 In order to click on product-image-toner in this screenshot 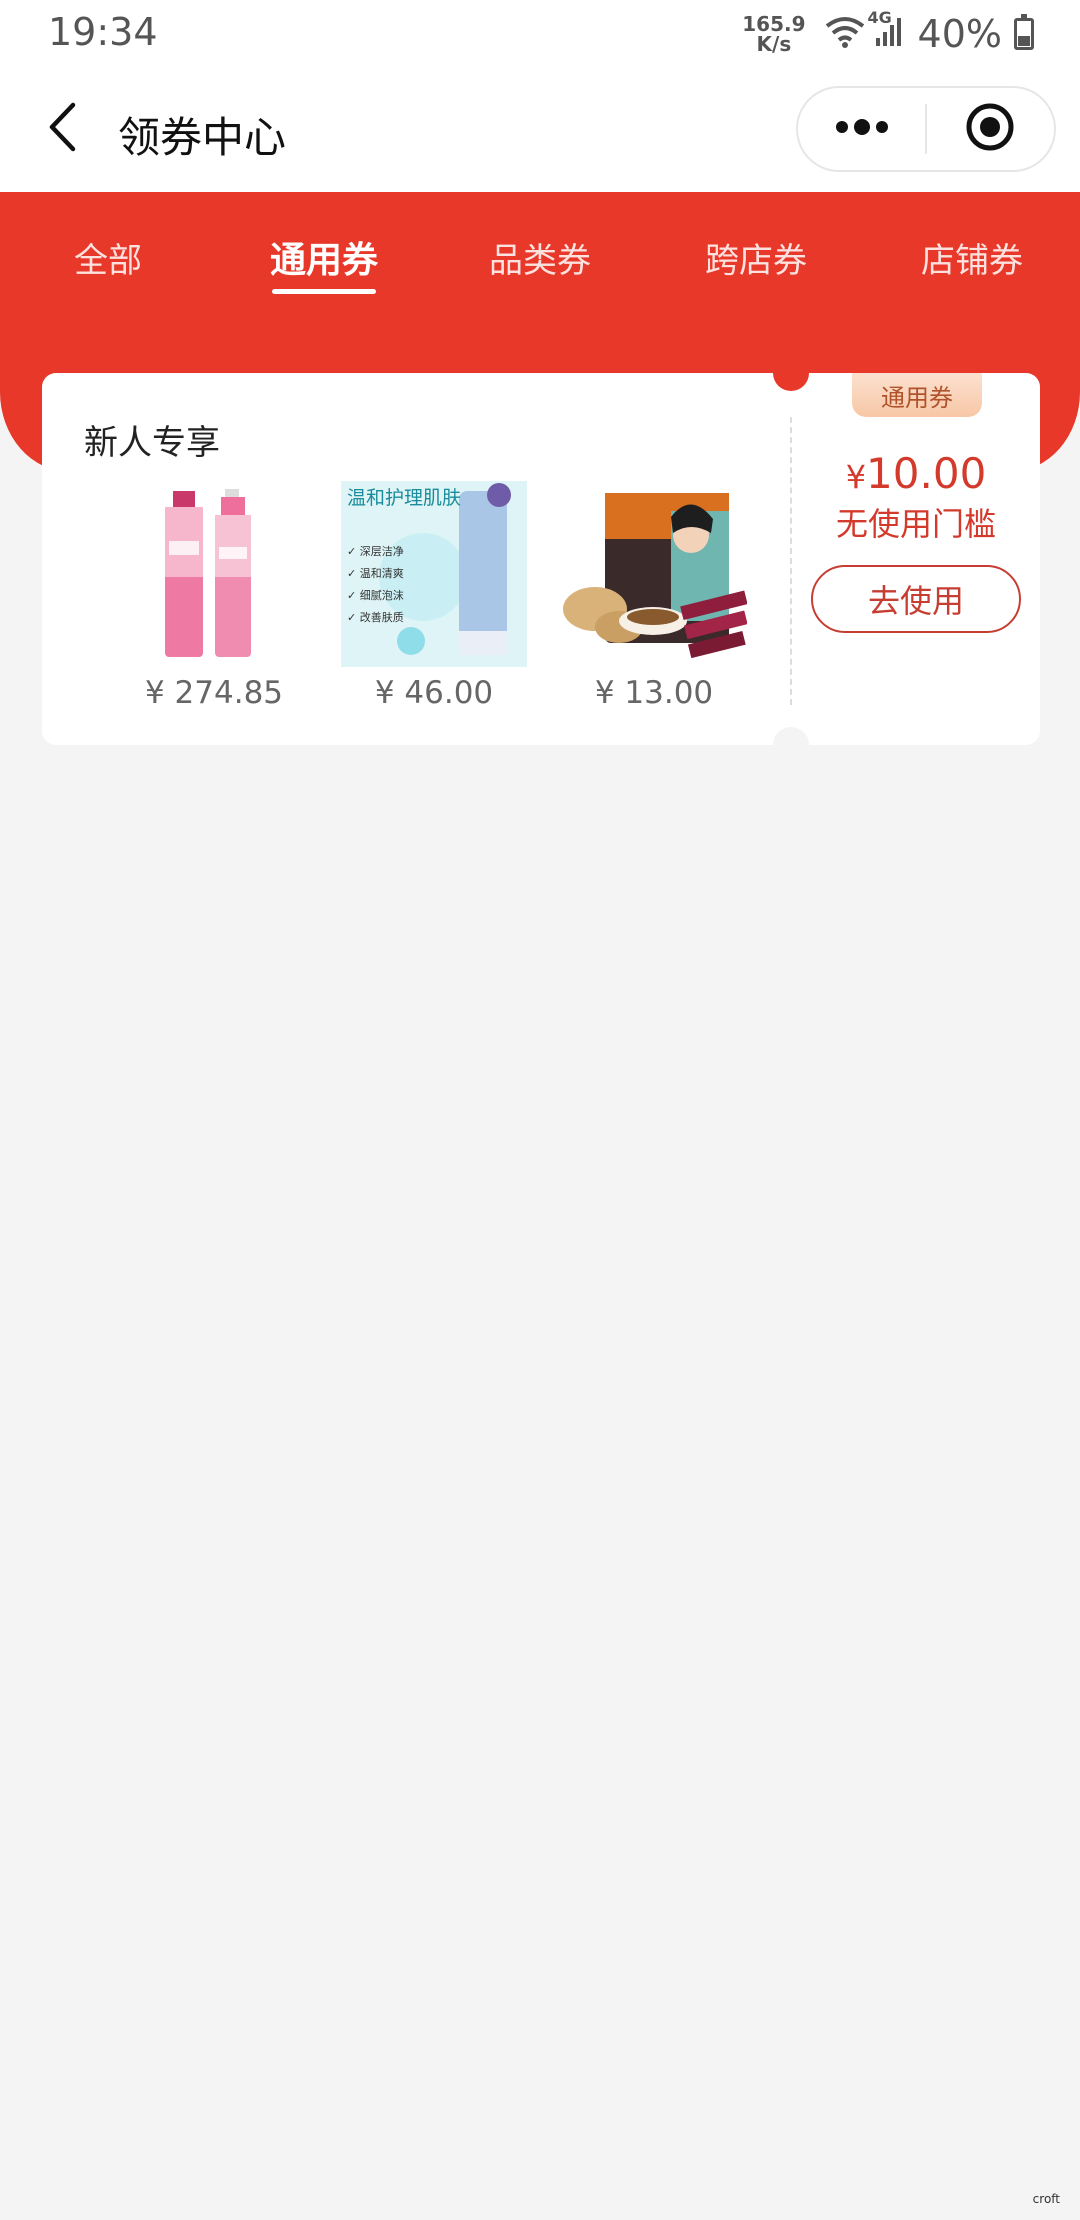, I will do `click(214, 574)`.